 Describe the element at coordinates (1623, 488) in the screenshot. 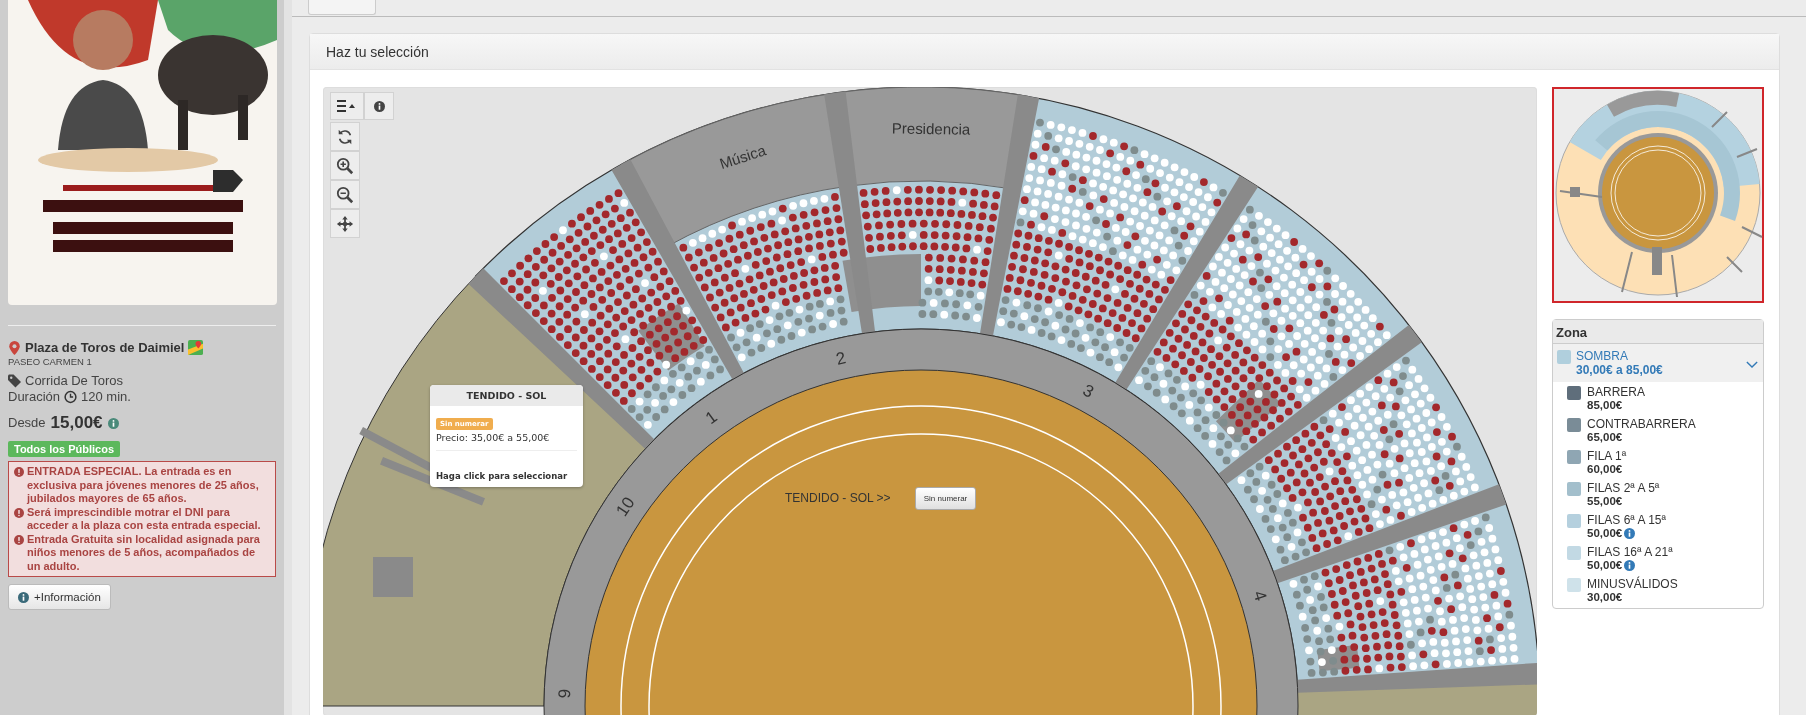

I see `category-name: FILAS 2ª A 5ª` at that location.